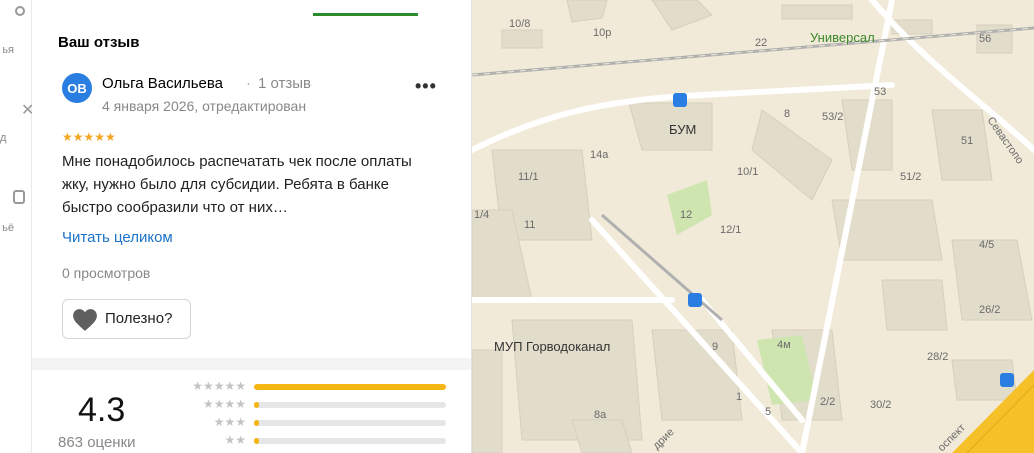  Describe the element at coordinates (19, 197) in the screenshot. I see `phone-icon` at that location.